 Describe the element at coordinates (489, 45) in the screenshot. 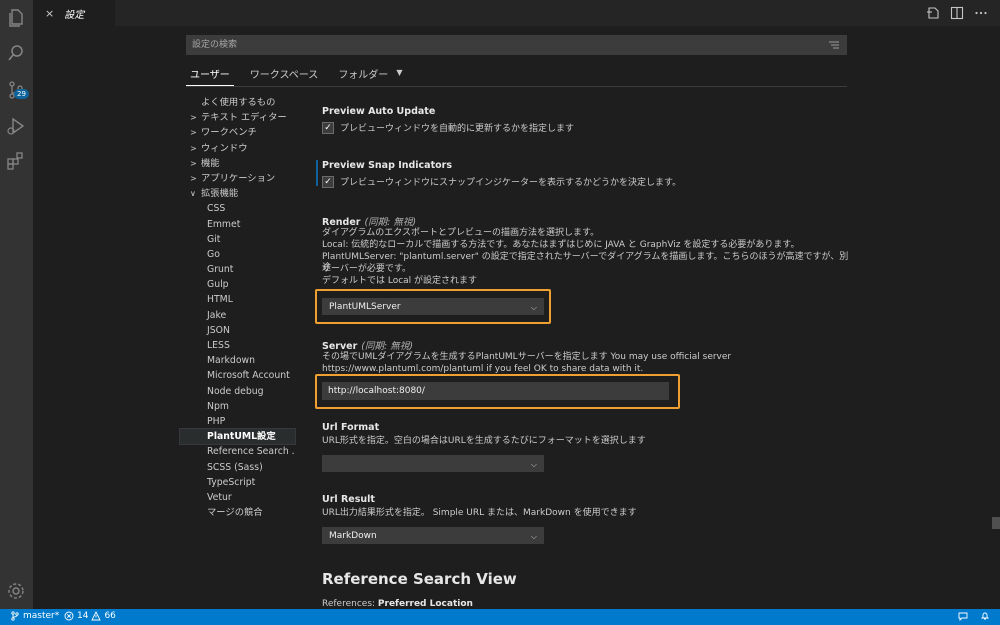

I see `settings-search-input` at that location.